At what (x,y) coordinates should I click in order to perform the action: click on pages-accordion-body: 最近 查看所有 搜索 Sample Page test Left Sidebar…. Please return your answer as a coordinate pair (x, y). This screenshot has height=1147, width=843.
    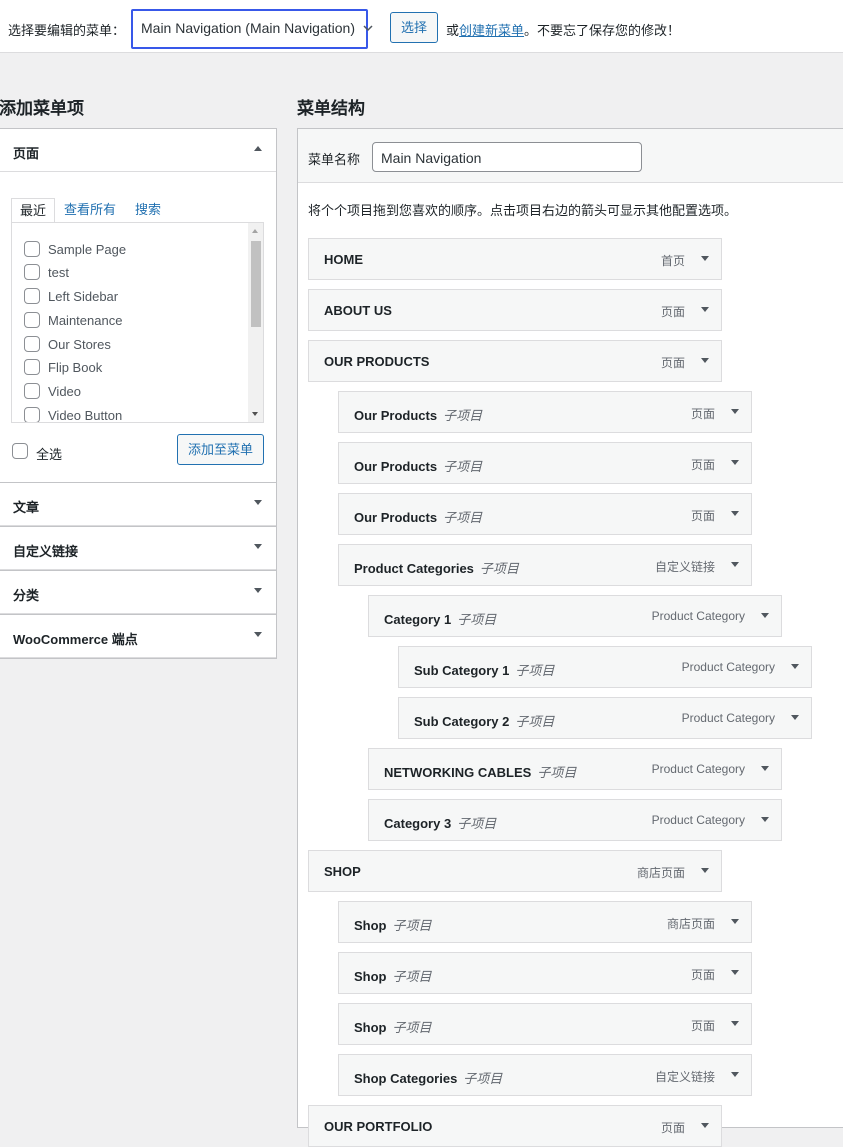
    Looking at the image, I should click on (138, 327).